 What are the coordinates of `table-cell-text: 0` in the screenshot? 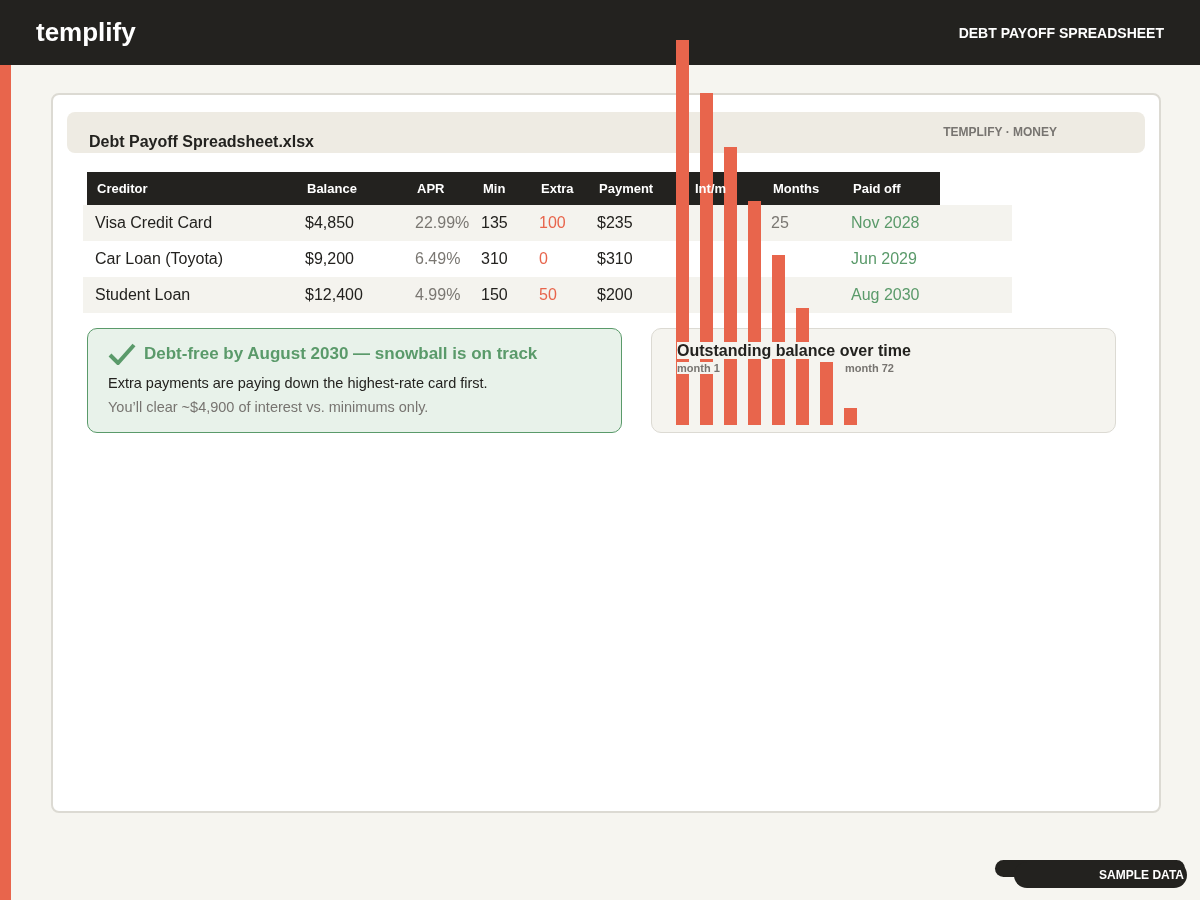 It's located at (544, 259).